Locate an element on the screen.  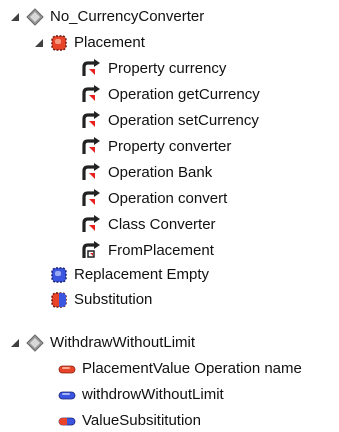
tree-item-label: Class Converter is located at coordinates (162, 224).